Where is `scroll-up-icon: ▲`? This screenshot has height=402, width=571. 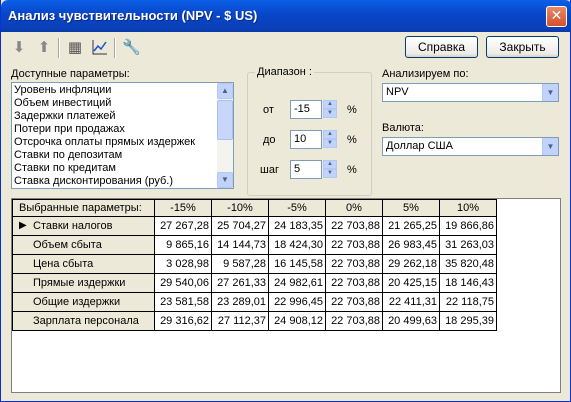
scroll-up-icon: ▲ is located at coordinates (225, 91).